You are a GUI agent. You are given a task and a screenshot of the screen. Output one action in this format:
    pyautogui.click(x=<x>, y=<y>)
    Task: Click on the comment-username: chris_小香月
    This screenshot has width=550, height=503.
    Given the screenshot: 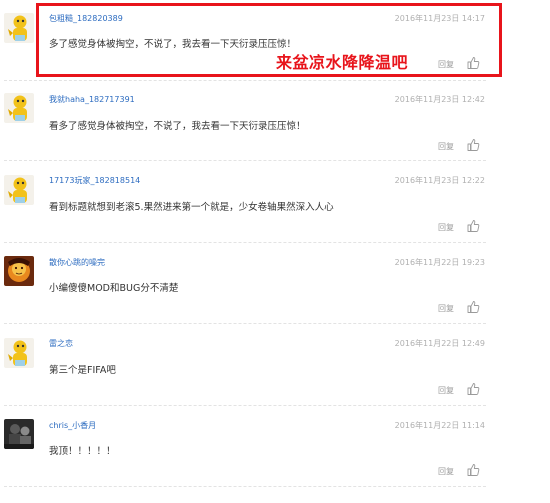 What is the action you would take?
    pyautogui.click(x=72, y=425)
    